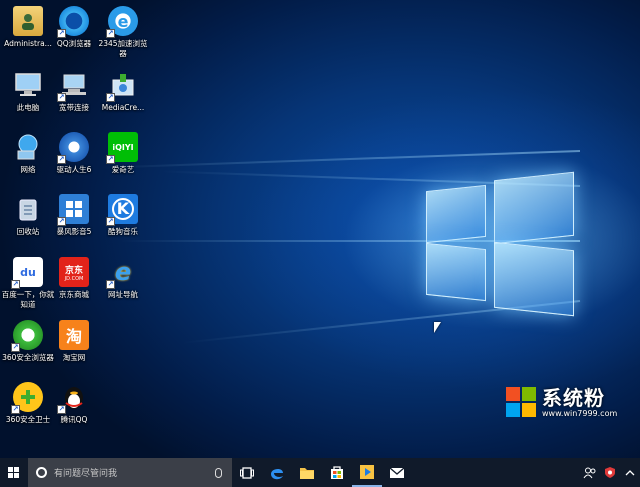  I want to click on mail-button, so click(397, 472).